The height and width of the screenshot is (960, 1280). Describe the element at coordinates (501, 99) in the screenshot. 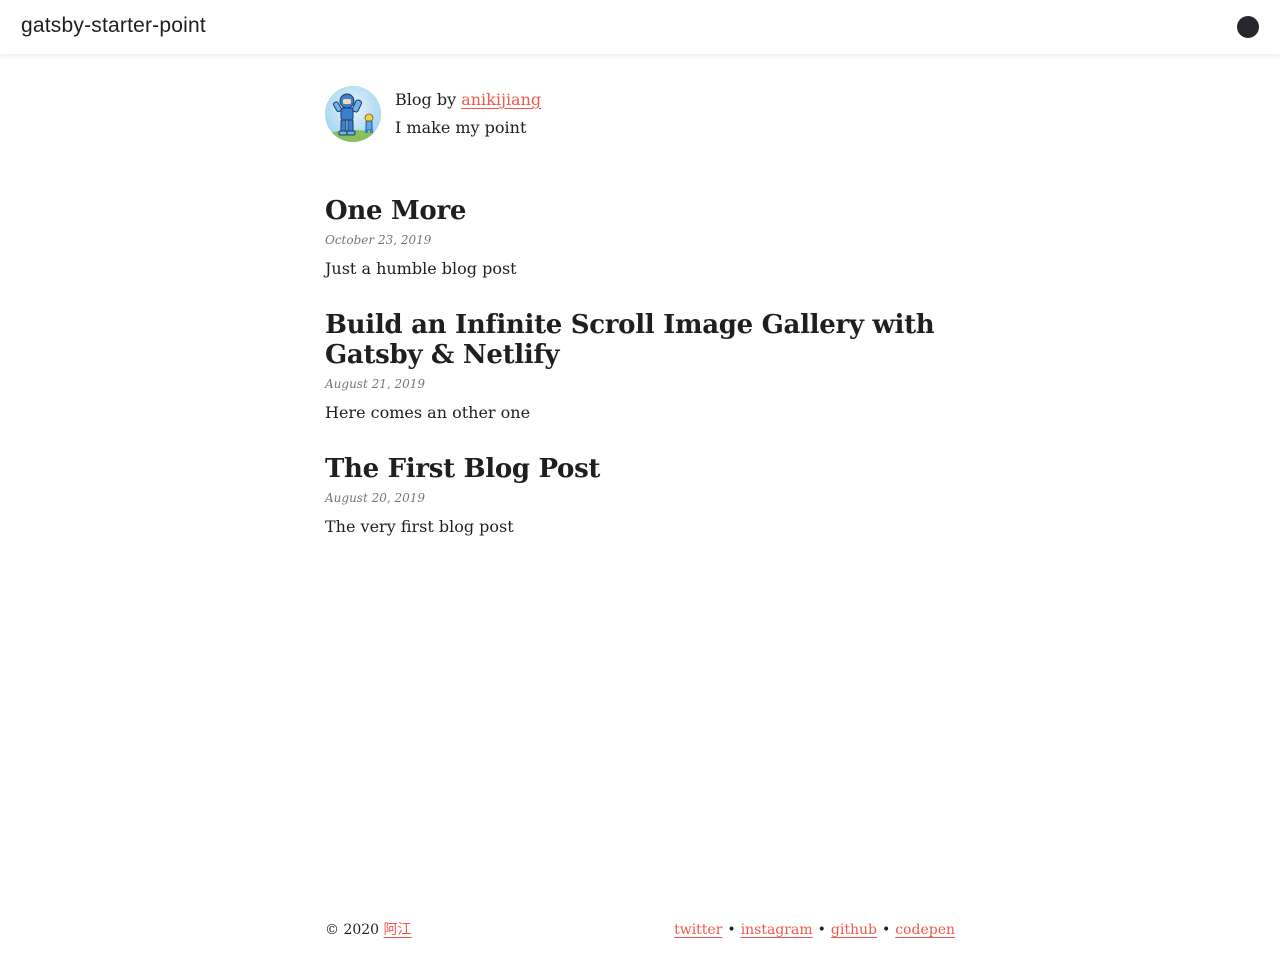

I see `author-link: anikijiang` at that location.